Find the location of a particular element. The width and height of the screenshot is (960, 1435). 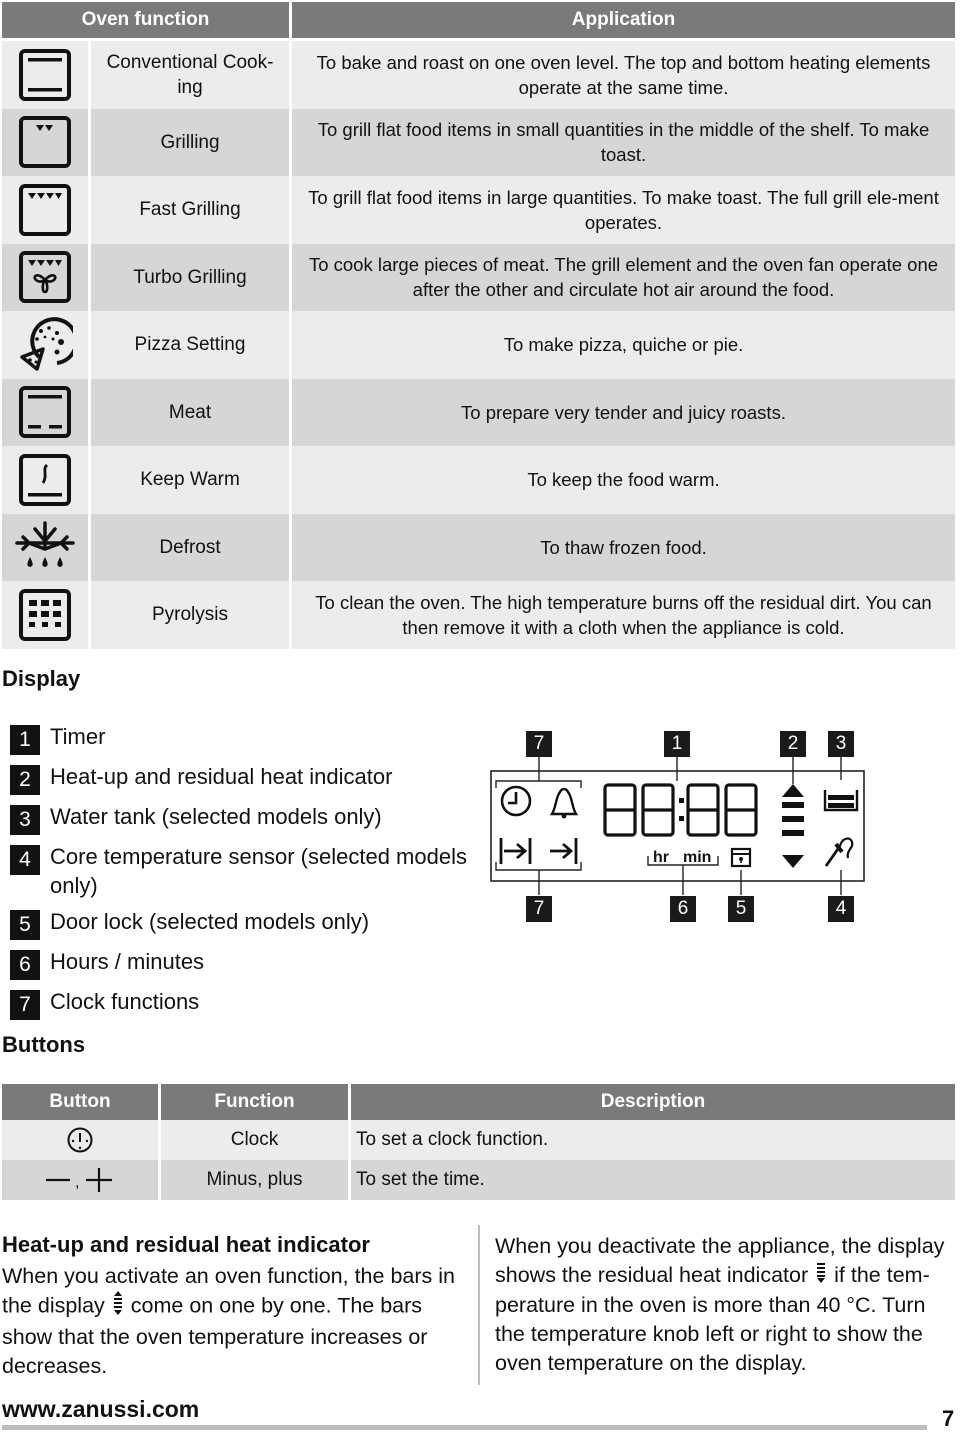

oven-function-name: Pizza Setting is located at coordinates (190, 345).